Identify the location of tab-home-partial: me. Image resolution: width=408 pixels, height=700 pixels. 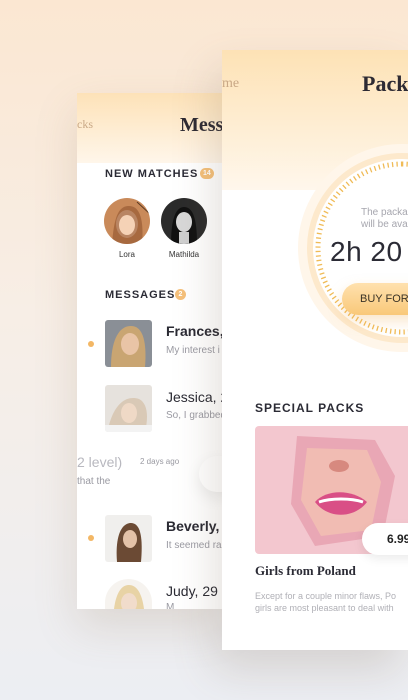
(230, 84).